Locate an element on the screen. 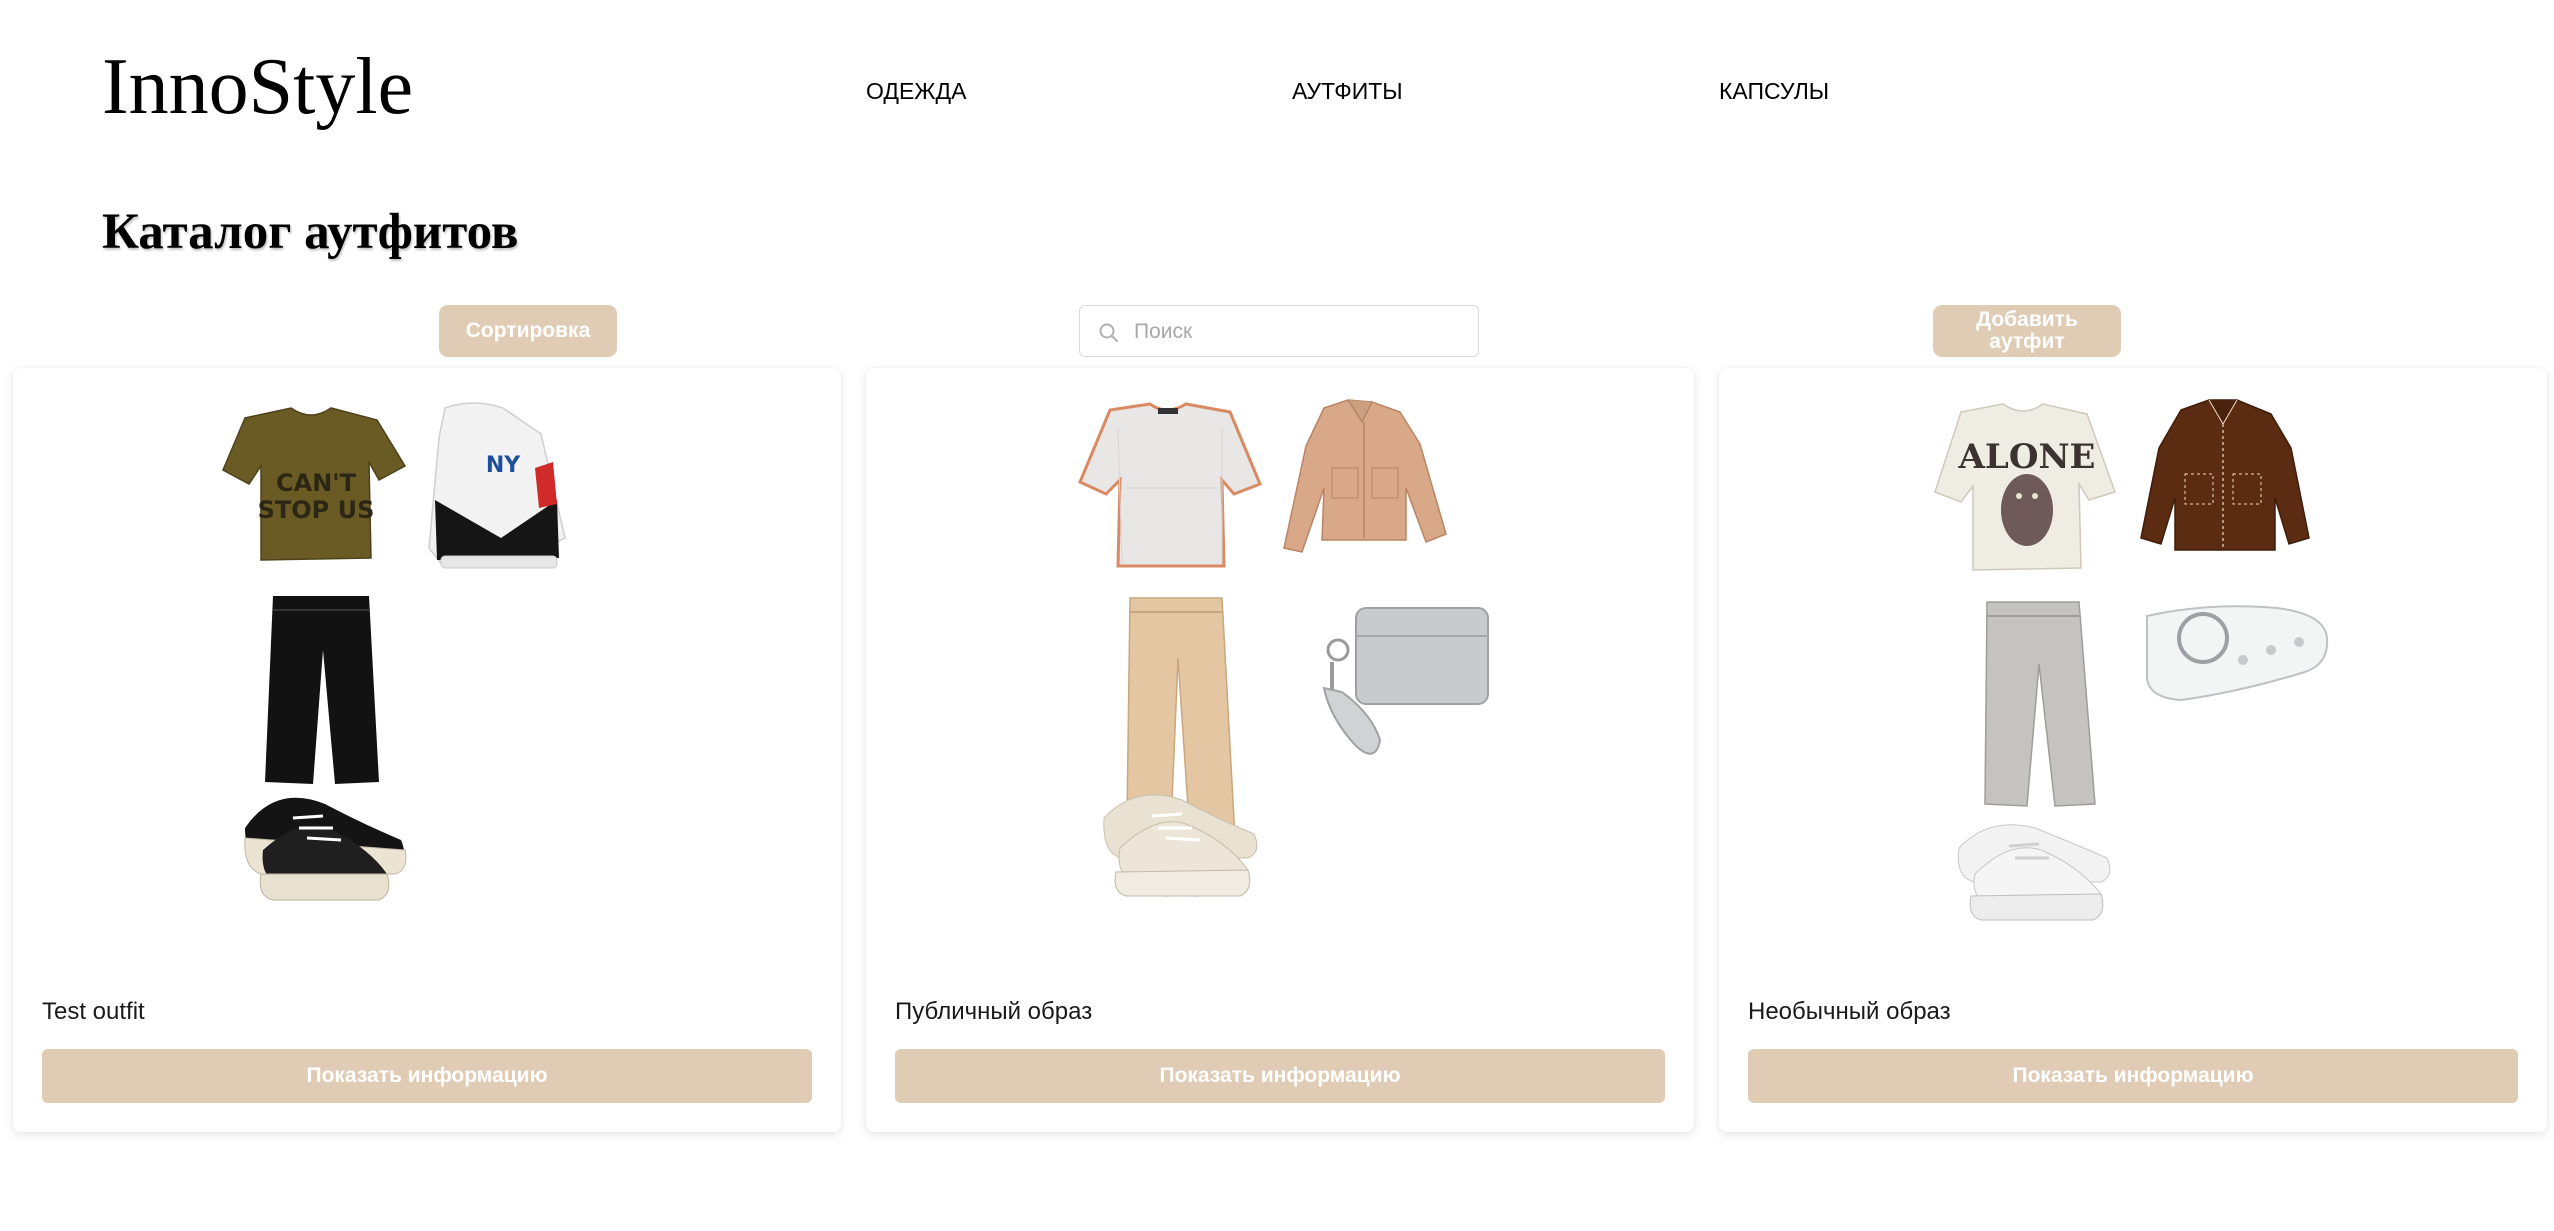 This screenshot has height=1231, width=2554. white-belt-icon is located at coordinates (2237, 653).